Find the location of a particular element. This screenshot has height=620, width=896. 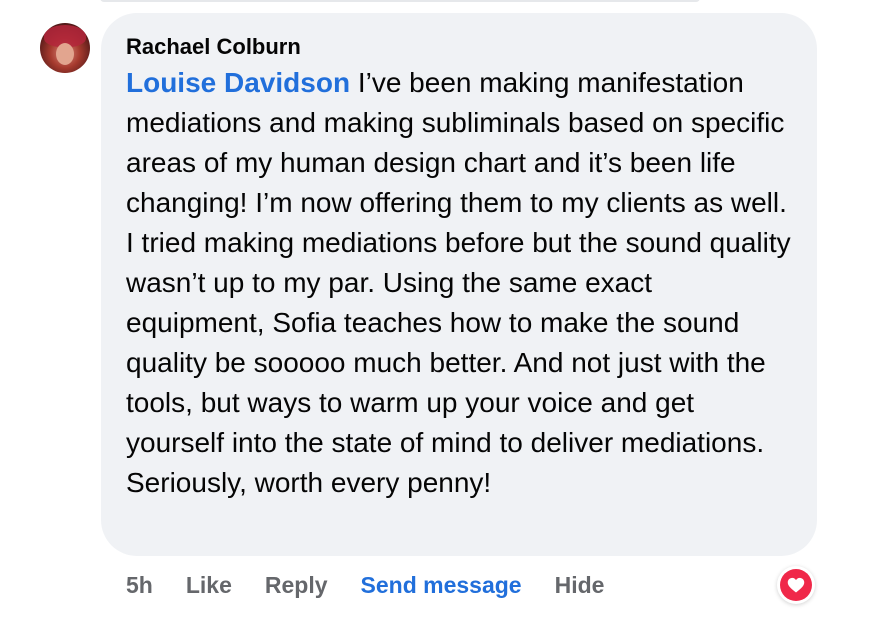

send-message-button: Send message is located at coordinates (441, 585).